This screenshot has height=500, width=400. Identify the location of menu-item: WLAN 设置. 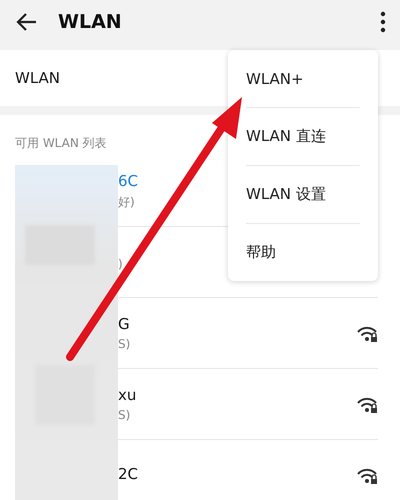
(303, 195).